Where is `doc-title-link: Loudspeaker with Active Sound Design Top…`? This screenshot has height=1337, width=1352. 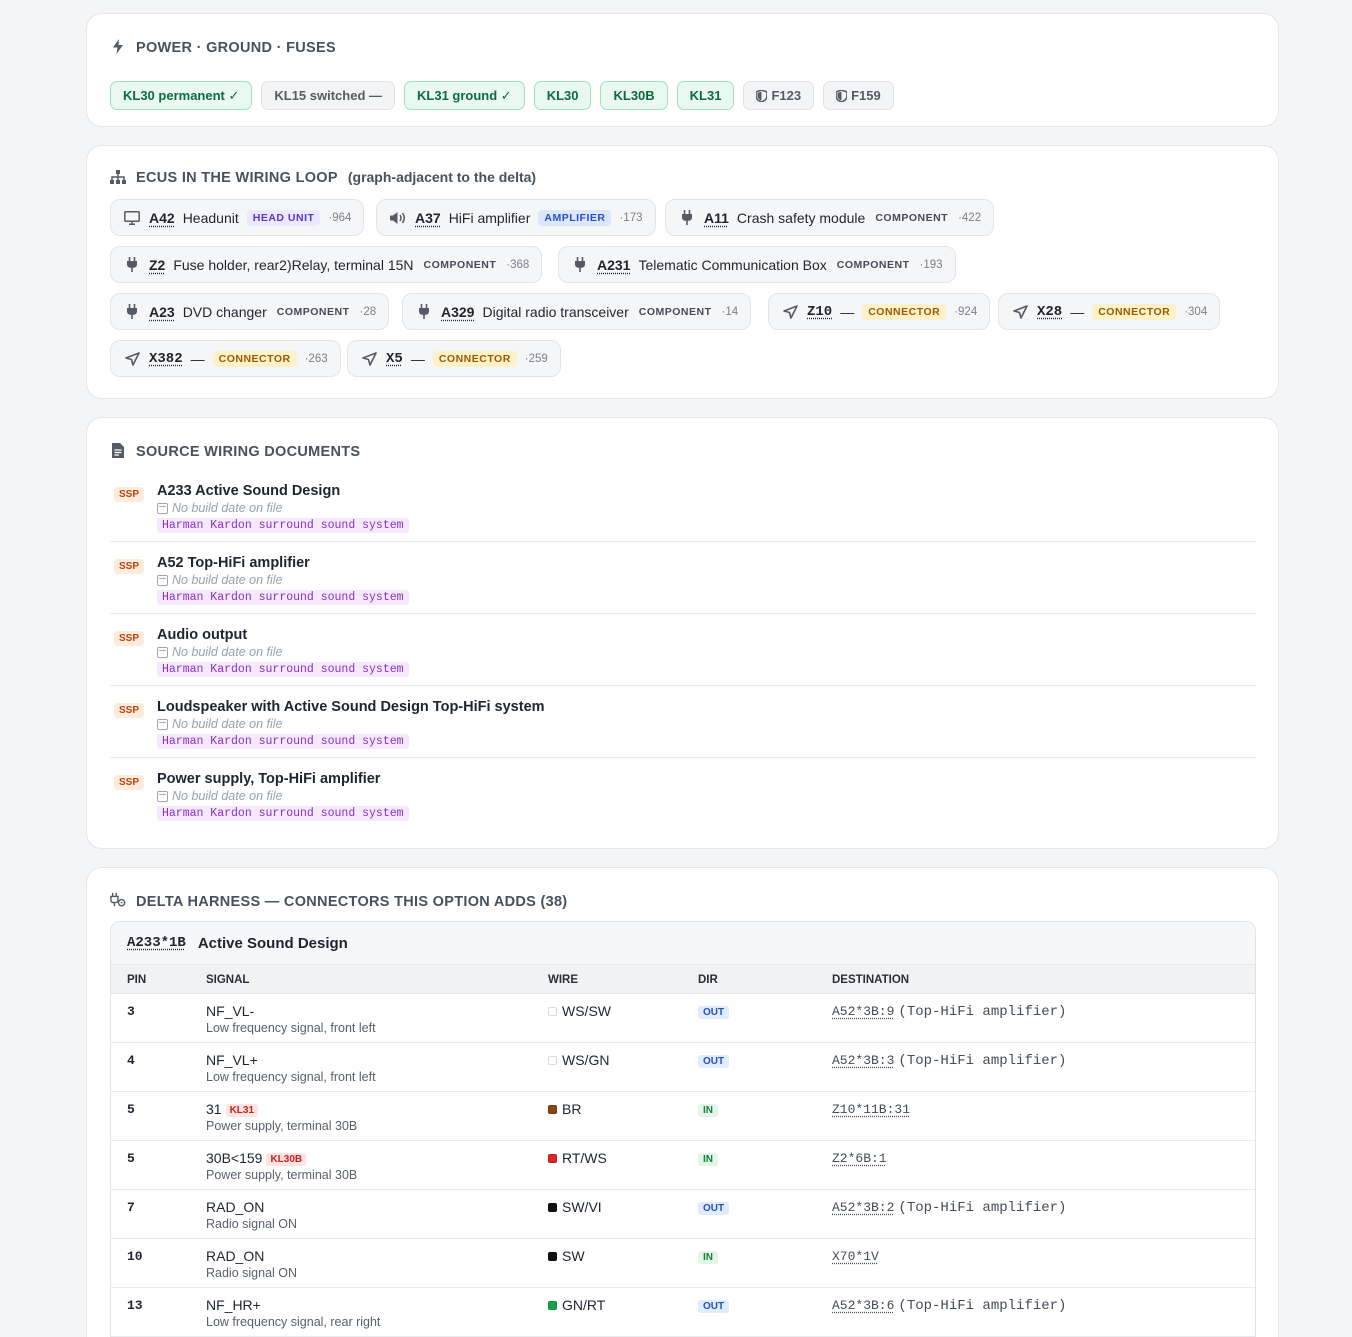
doc-title-link: Loudspeaker with Active Sound Design Top… is located at coordinates (351, 707).